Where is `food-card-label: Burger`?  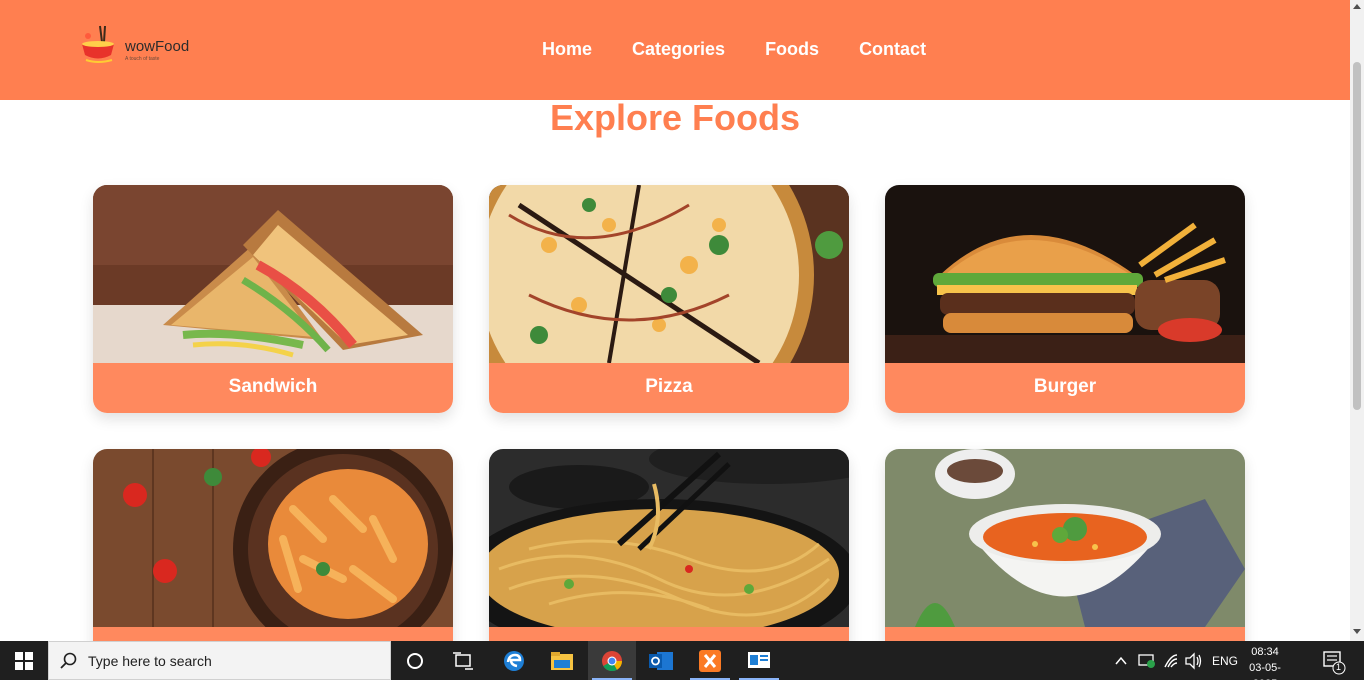
food-card-label: Burger is located at coordinates (1065, 388).